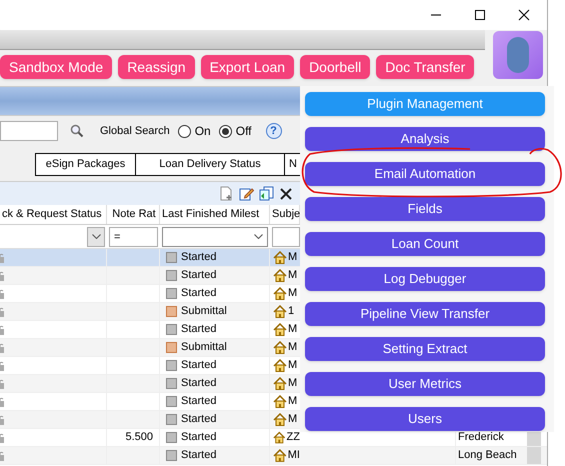 The width and height of the screenshot is (565, 466). Describe the element at coordinates (77, 131) in the screenshot. I see `search-icon` at that location.